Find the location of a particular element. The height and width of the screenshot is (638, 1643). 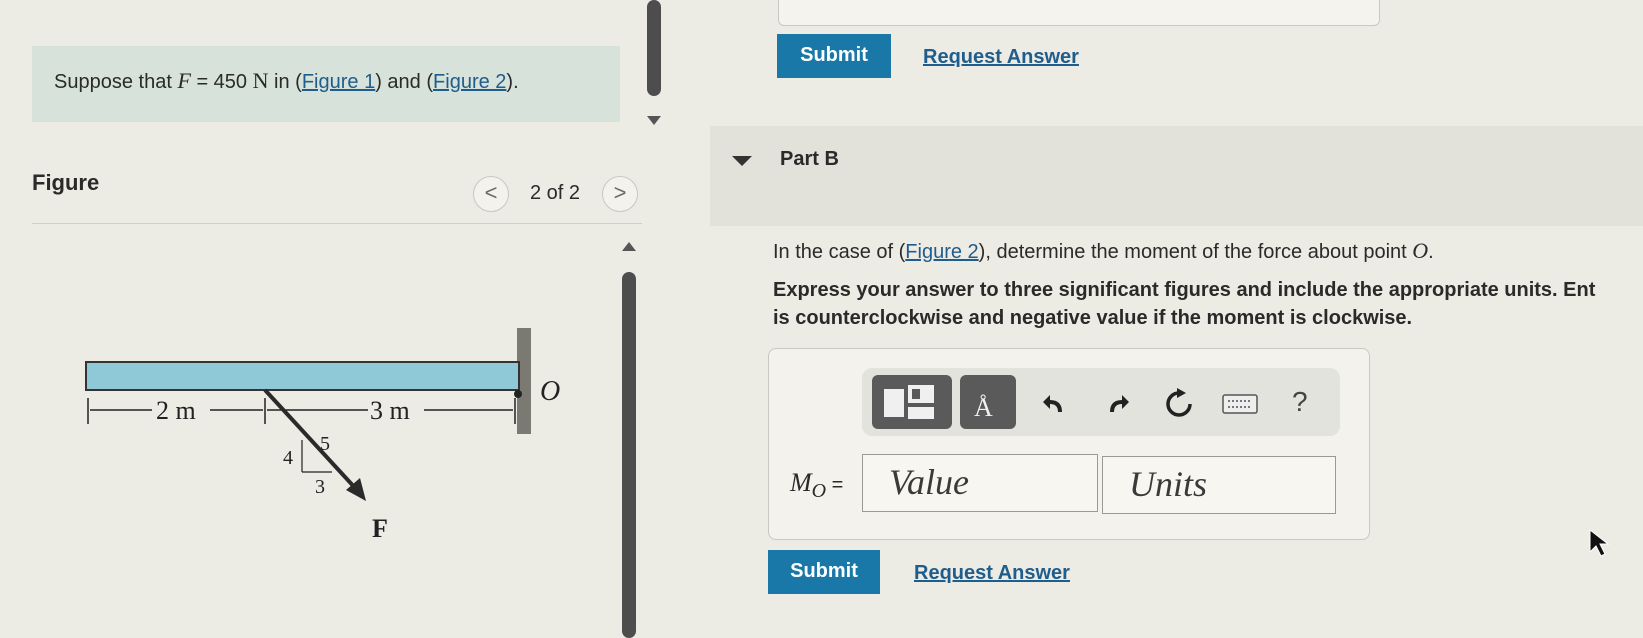

intro-middle: in ( is located at coordinates (285, 82).